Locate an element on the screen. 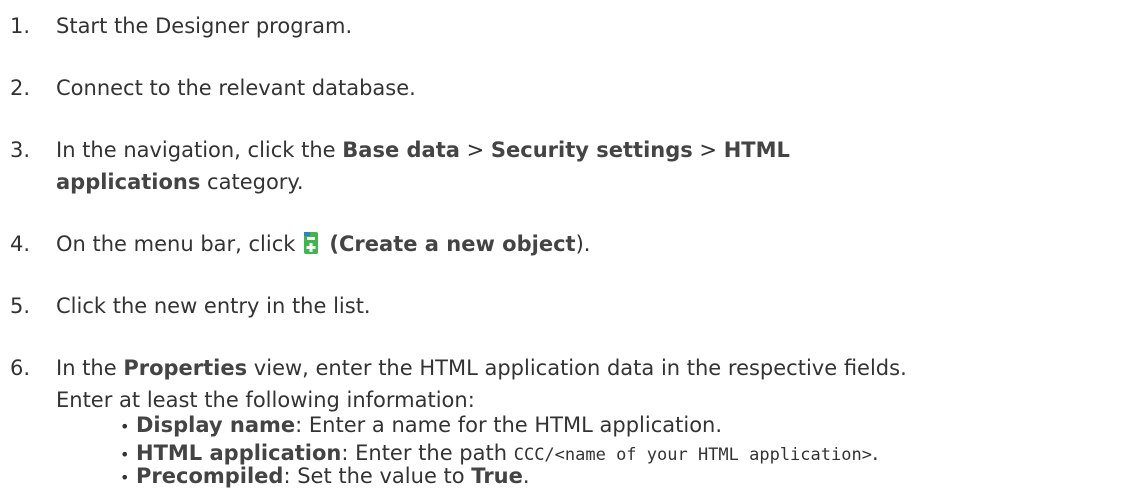 This screenshot has width=1134, height=491. step-text: In the is located at coordinates (90, 368).